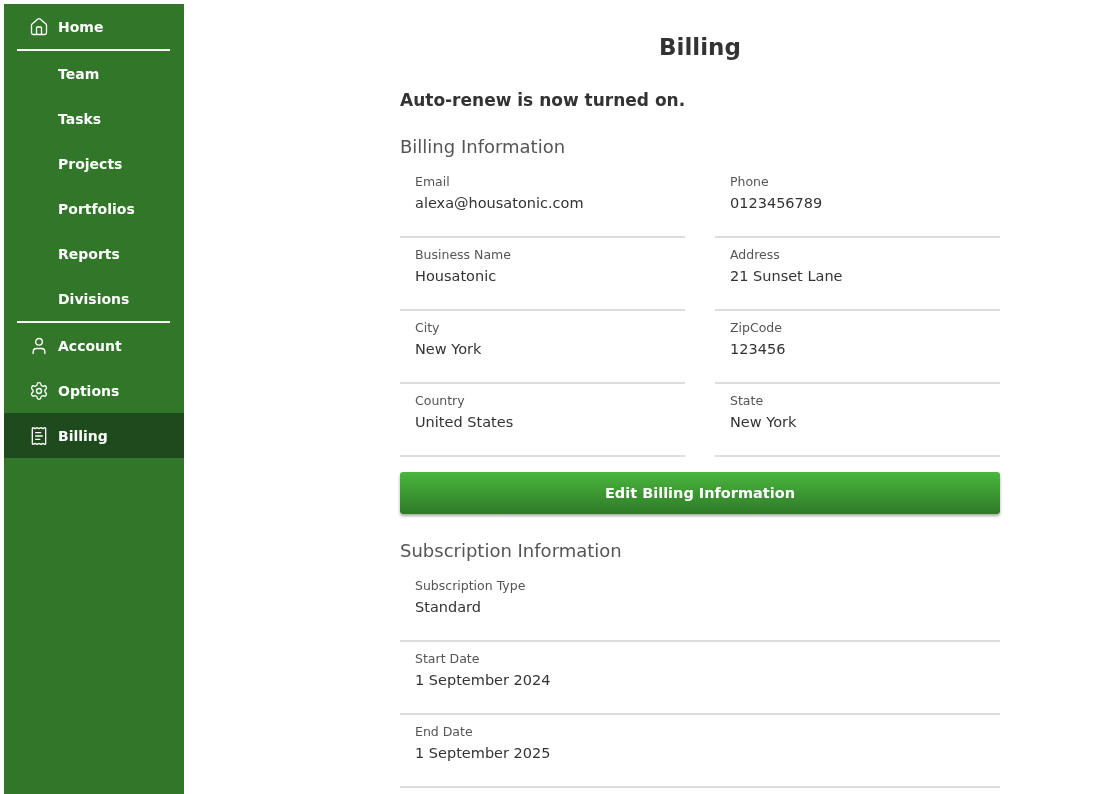 This screenshot has width=1118, height=794. I want to click on field-value: alexa@housatonic.com, so click(500, 203).